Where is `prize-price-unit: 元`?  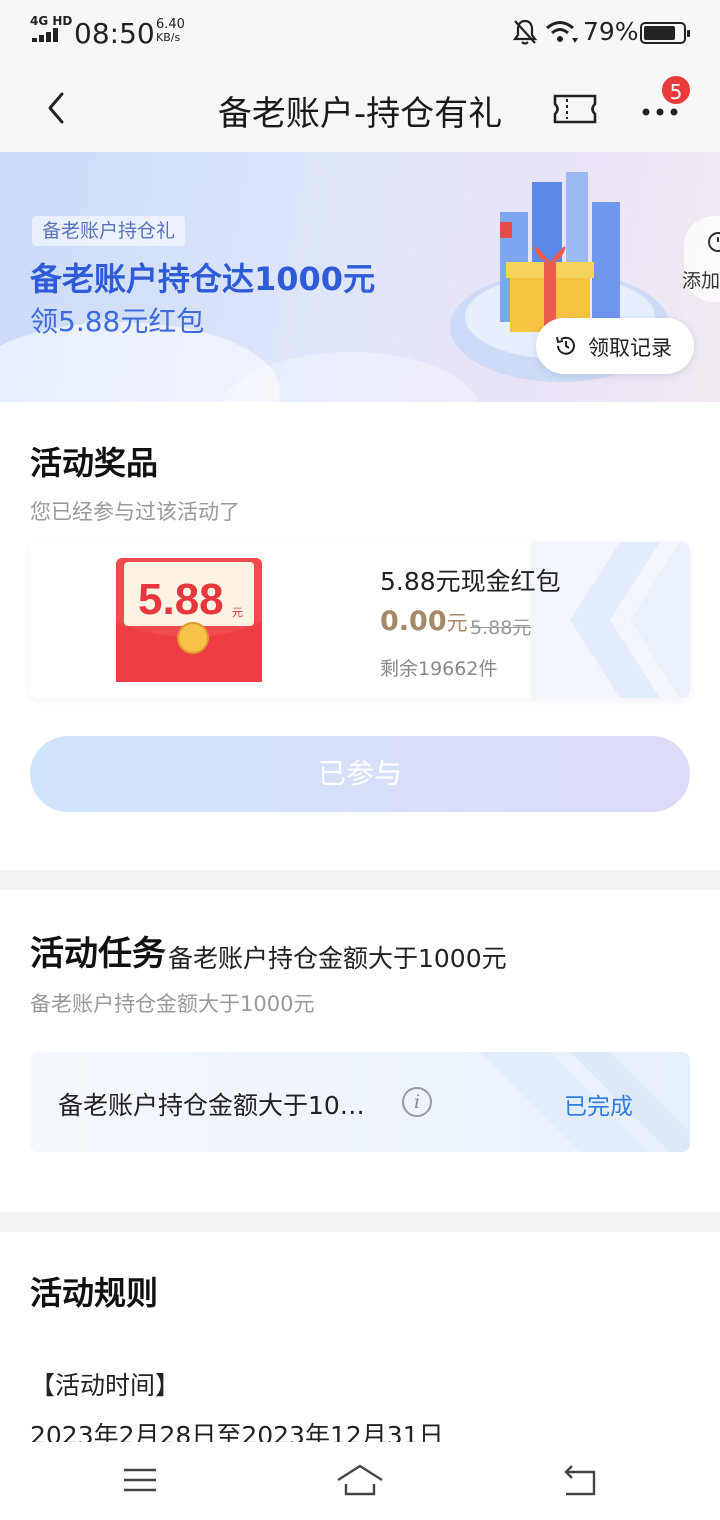
prize-price-unit: 元 is located at coordinates (457, 623).